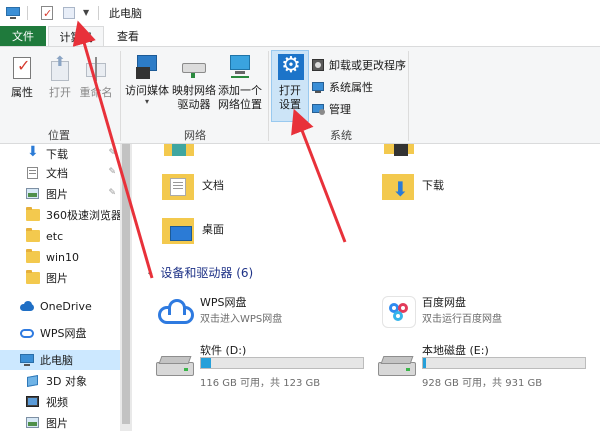 This screenshot has height=431, width=600. I want to click on videos-folder-partial, so click(399, 151).